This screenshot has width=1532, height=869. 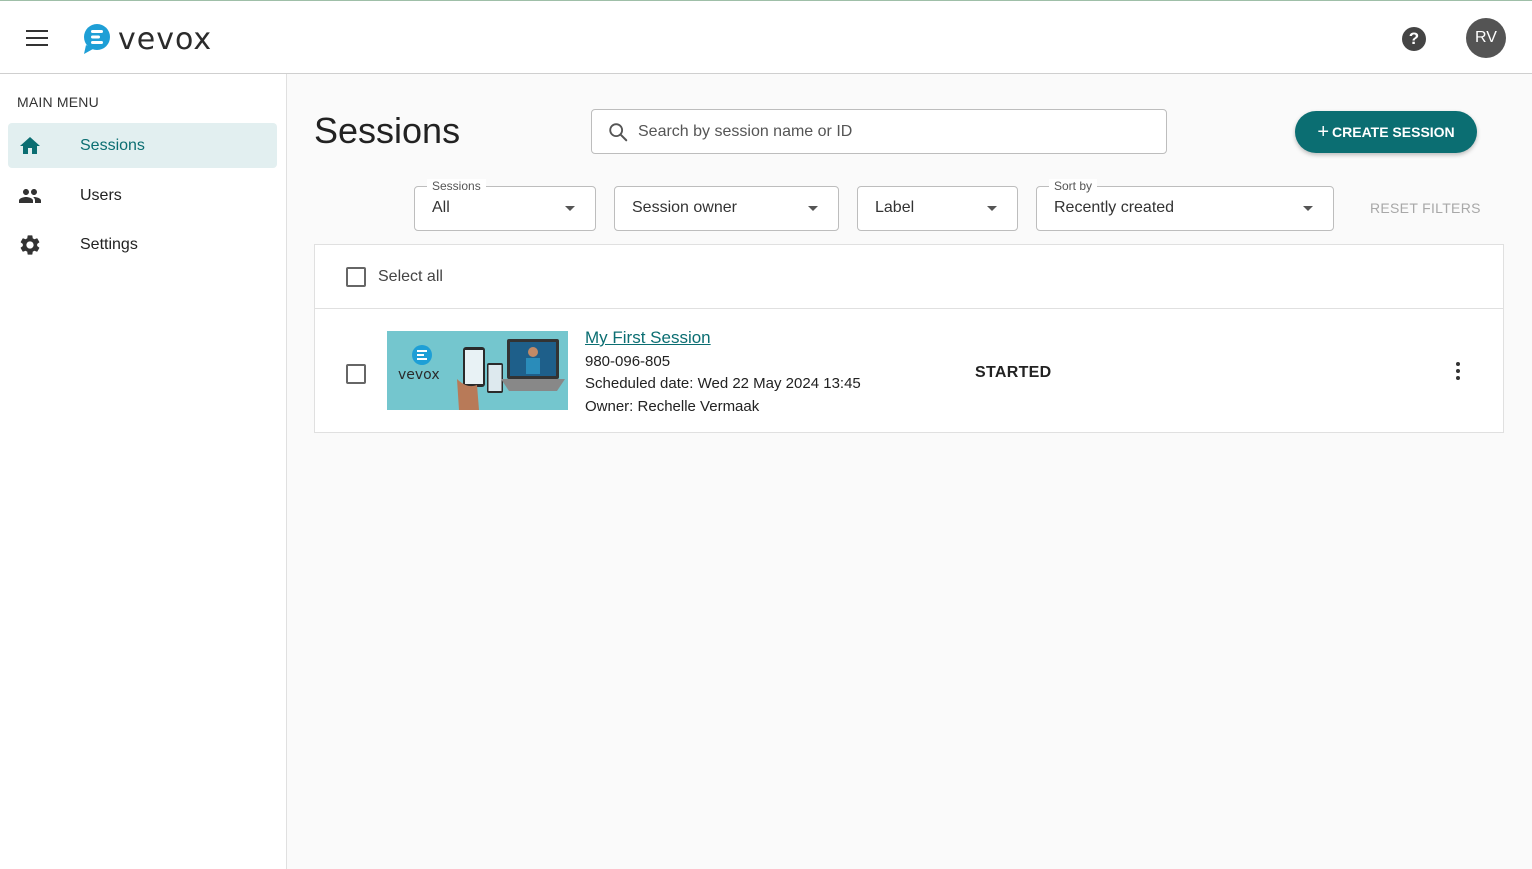 What do you see at coordinates (1414, 39) in the screenshot?
I see `help-icon: ?` at bounding box center [1414, 39].